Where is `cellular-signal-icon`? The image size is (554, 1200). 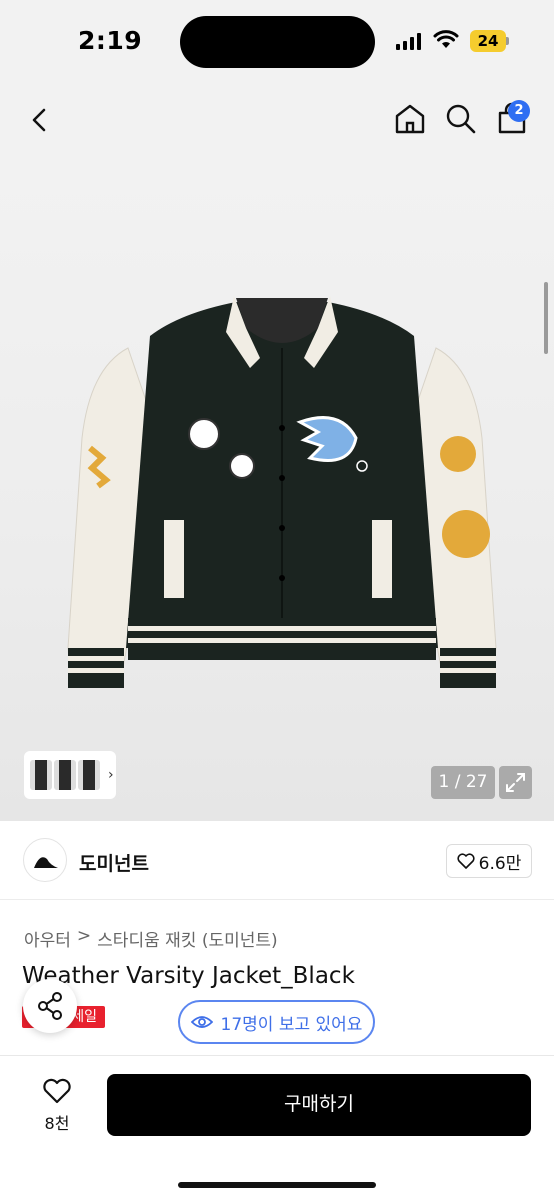
cellular-signal-icon is located at coordinates (408, 41).